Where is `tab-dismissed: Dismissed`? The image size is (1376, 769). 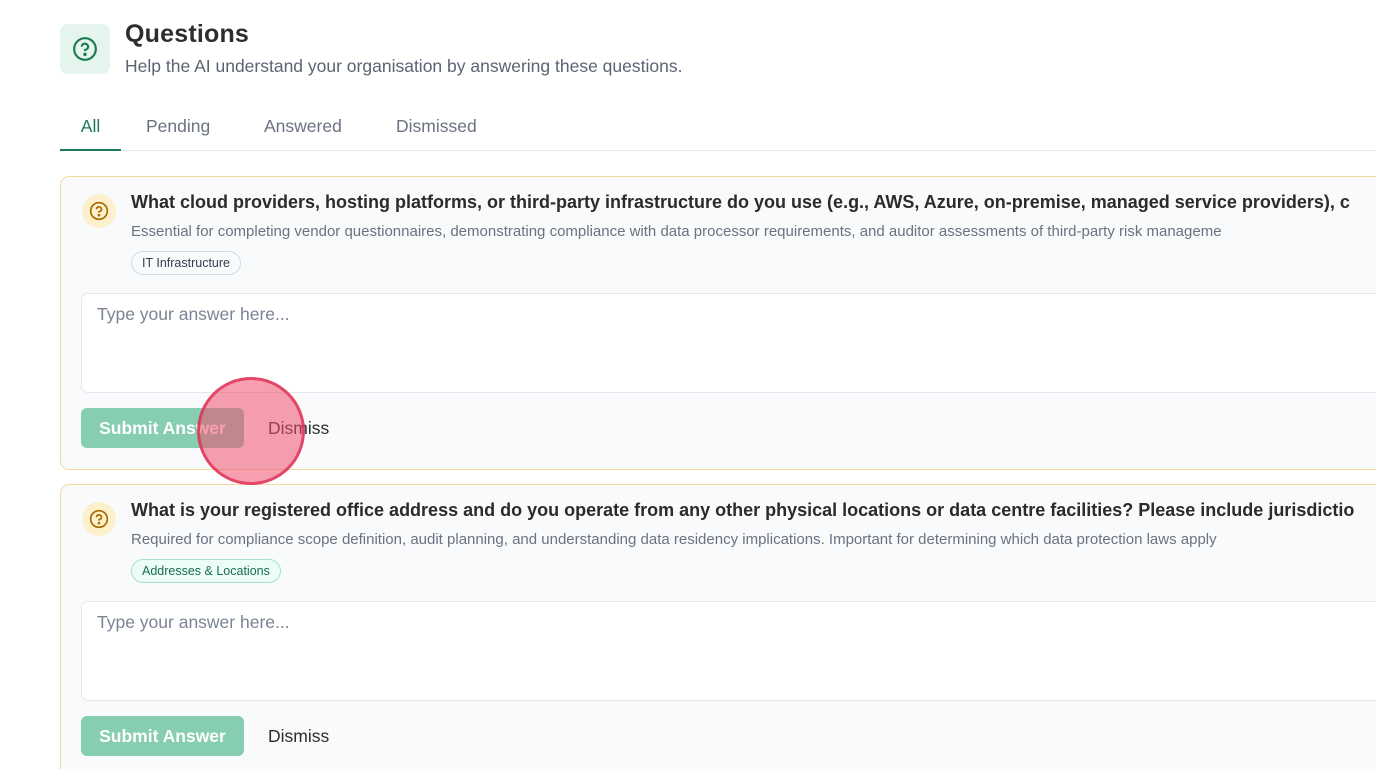 tab-dismissed: Dismissed is located at coordinates (436, 130).